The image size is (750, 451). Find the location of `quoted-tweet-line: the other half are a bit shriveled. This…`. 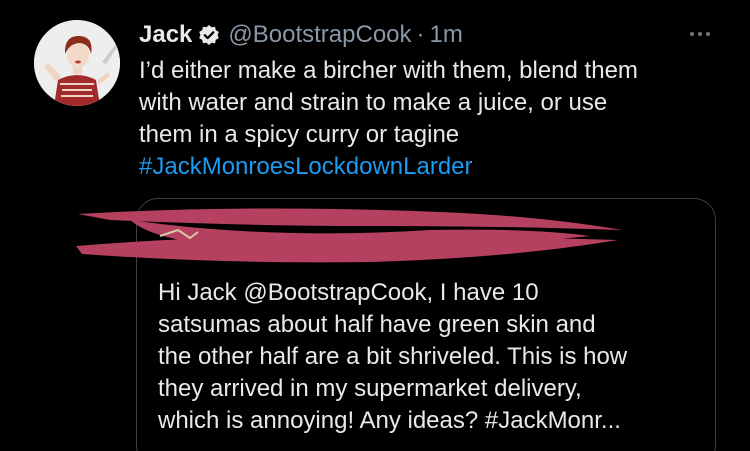

quoted-tweet-line: the other half are a bit shriveled. This… is located at coordinates (393, 356).